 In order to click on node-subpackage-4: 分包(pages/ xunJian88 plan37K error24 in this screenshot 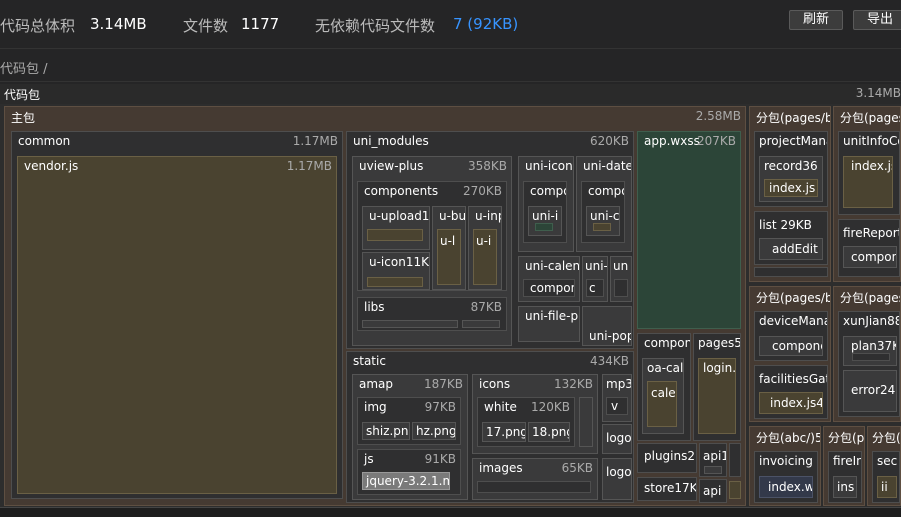, I will do `click(867, 354)`.